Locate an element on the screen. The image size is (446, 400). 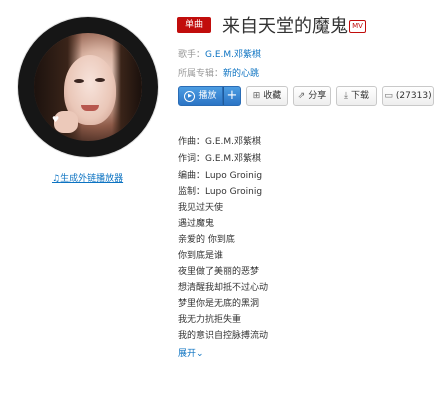
album-label: 所属专辑： is located at coordinates (201, 74).